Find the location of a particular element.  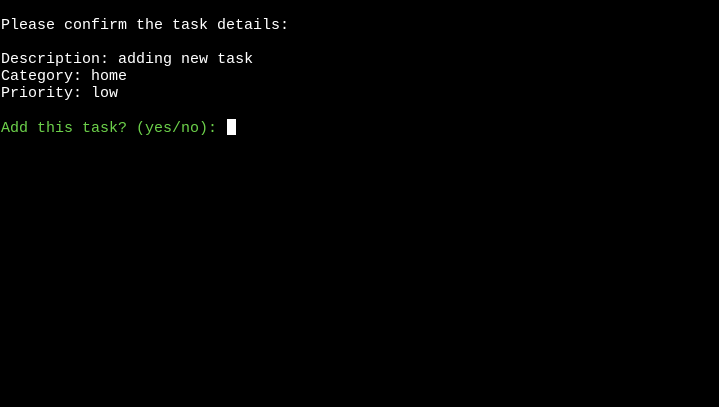

detail-value: adding new task is located at coordinates (186, 59).